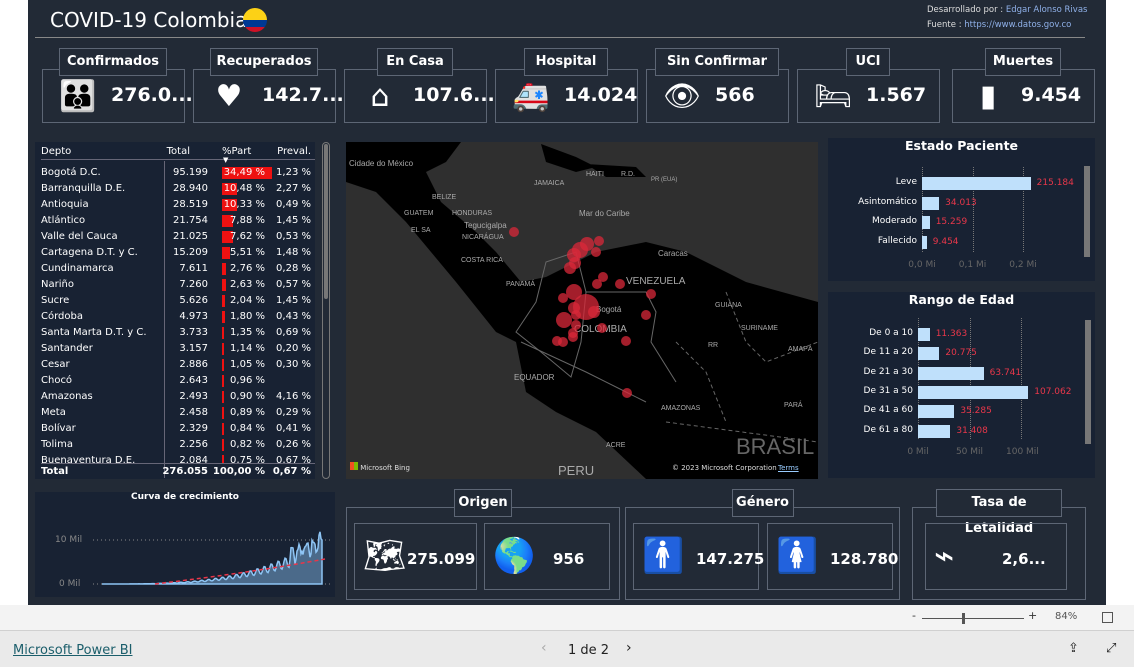 Image resolution: width=1134 pixels, height=667 pixels. What do you see at coordinates (178, 349) in the screenshot?
I see `table-row: Santander 3.157 1,14 % 0,20 %` at bounding box center [178, 349].